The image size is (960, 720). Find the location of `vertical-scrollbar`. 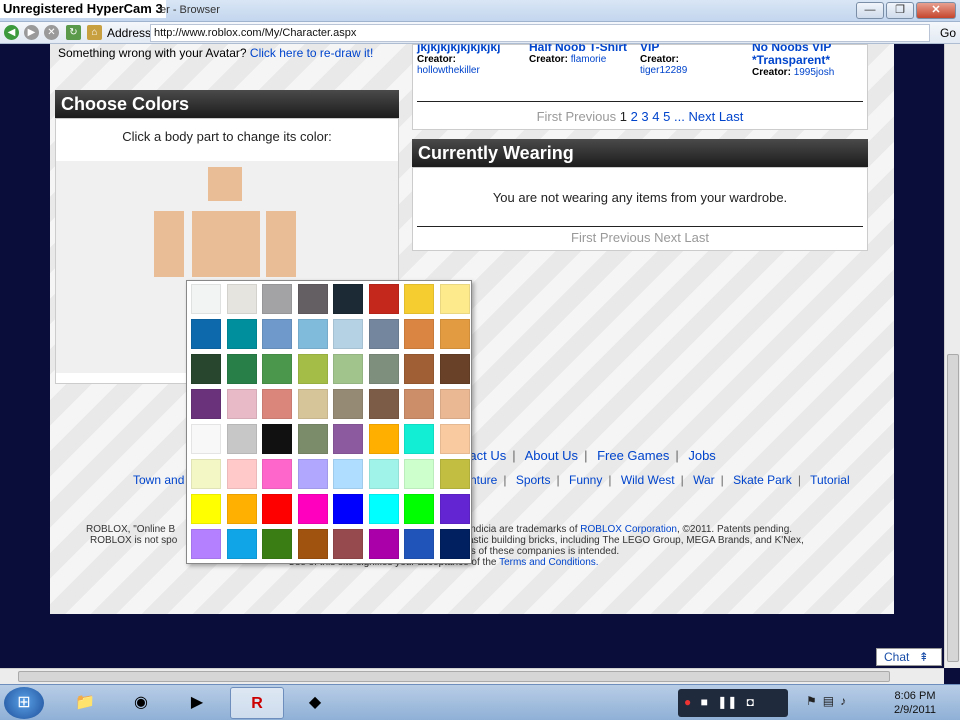

vertical-scrollbar is located at coordinates (952, 356).